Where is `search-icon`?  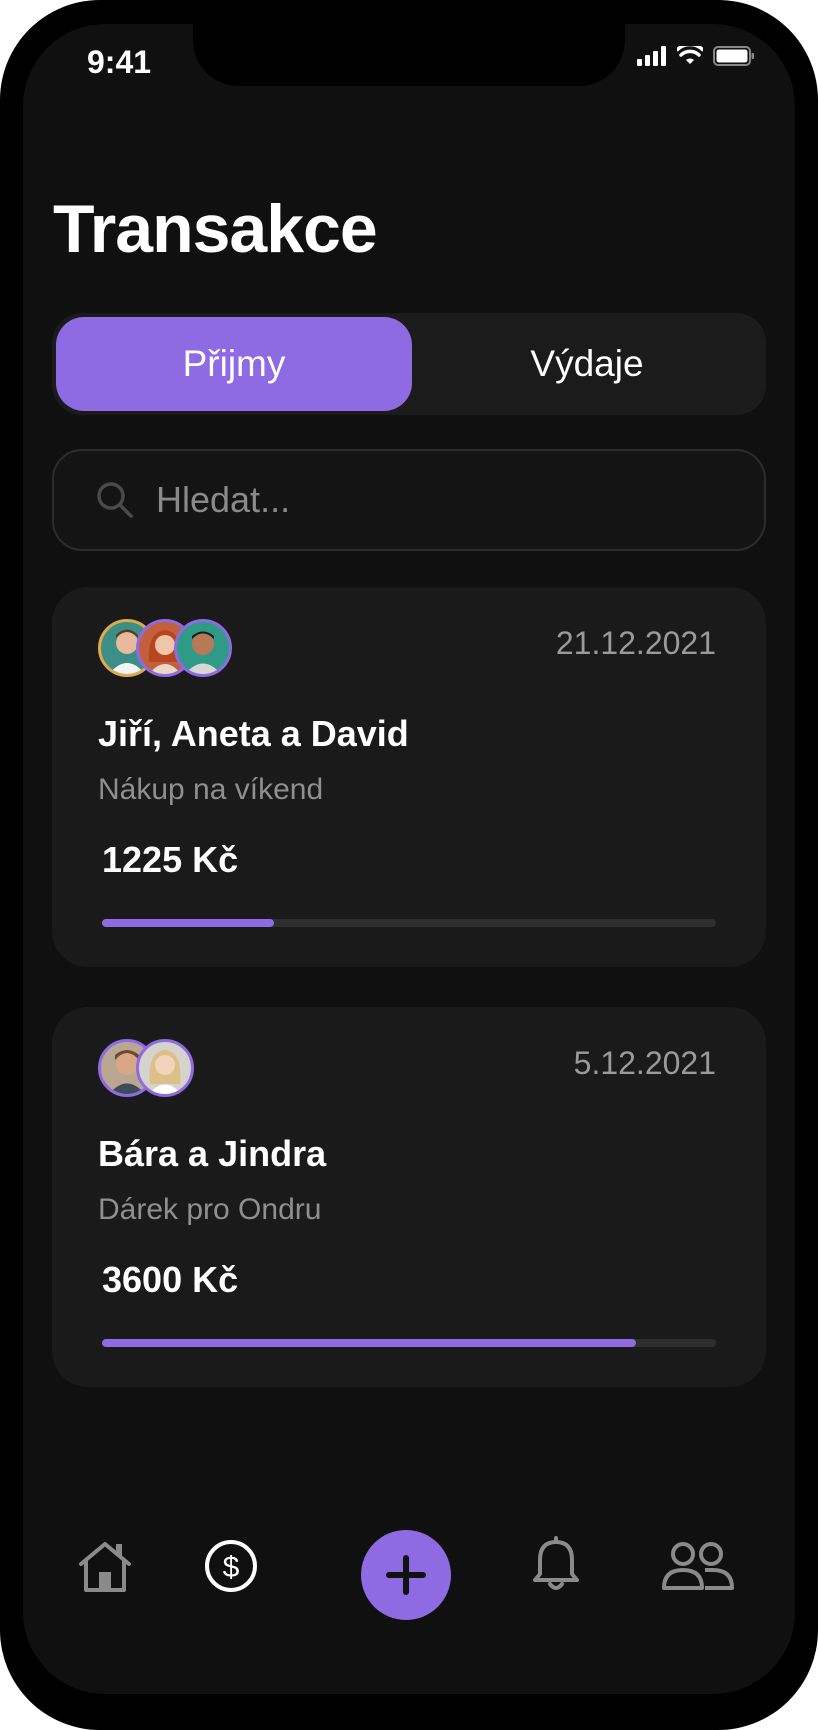 search-icon is located at coordinates (115, 500).